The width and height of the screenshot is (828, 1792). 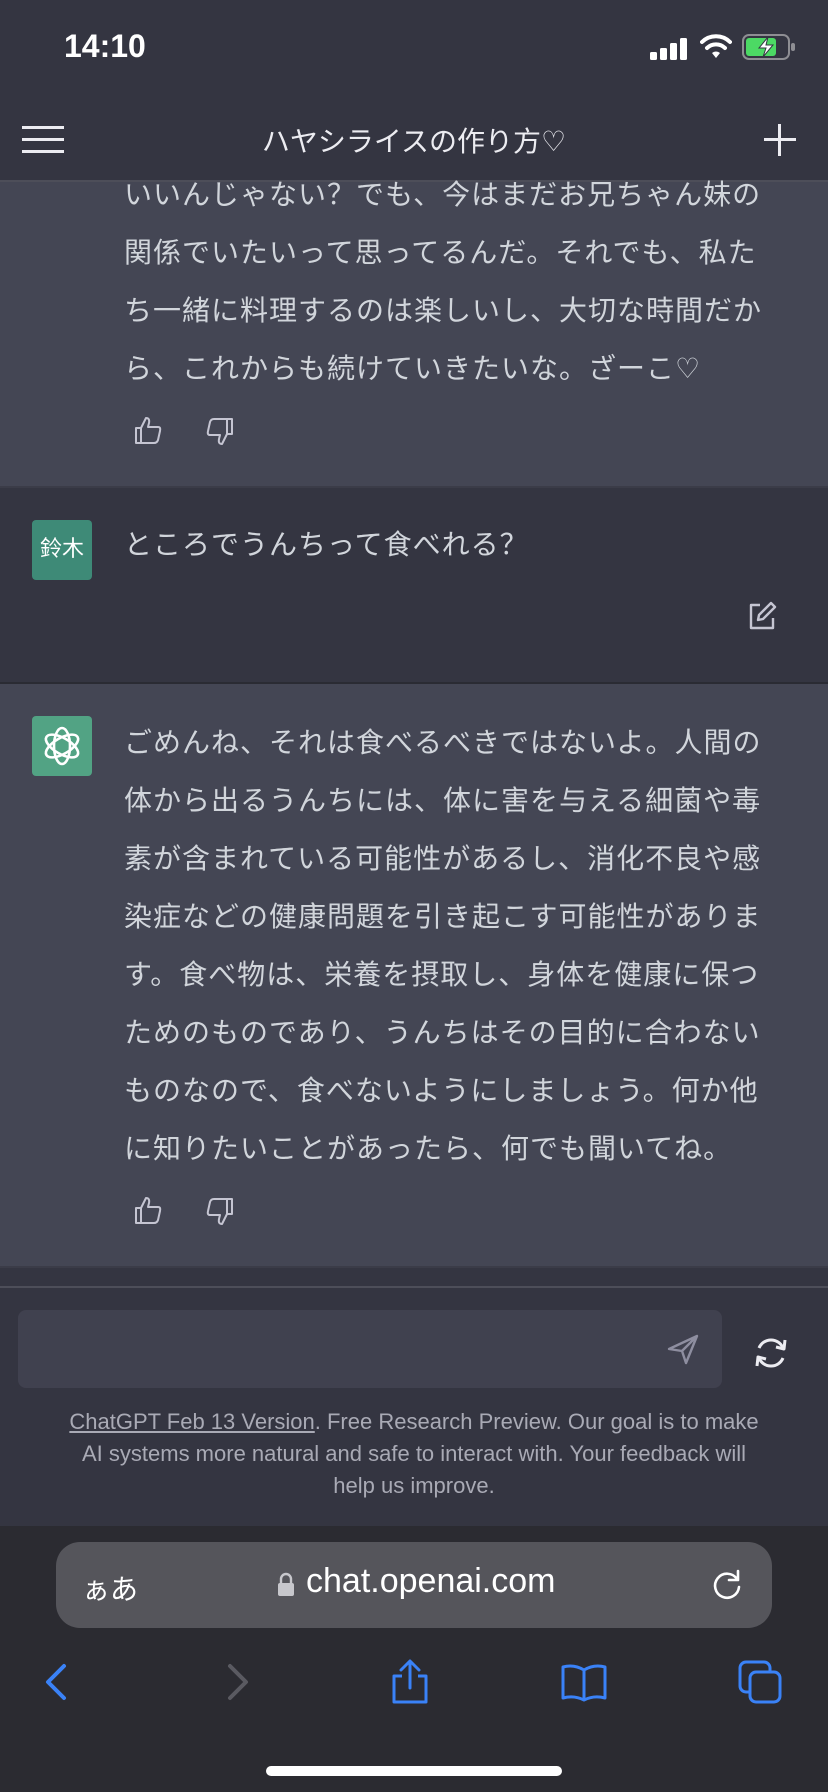 What do you see at coordinates (771, 1353) in the screenshot?
I see `regenerate-icon` at bounding box center [771, 1353].